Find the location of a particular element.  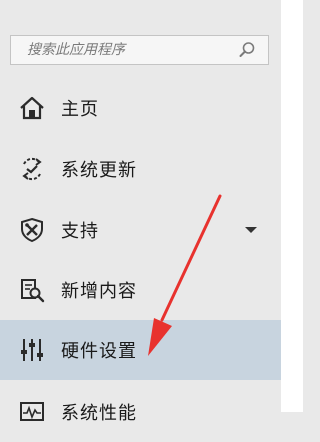

sliders-icon is located at coordinates (32, 350).